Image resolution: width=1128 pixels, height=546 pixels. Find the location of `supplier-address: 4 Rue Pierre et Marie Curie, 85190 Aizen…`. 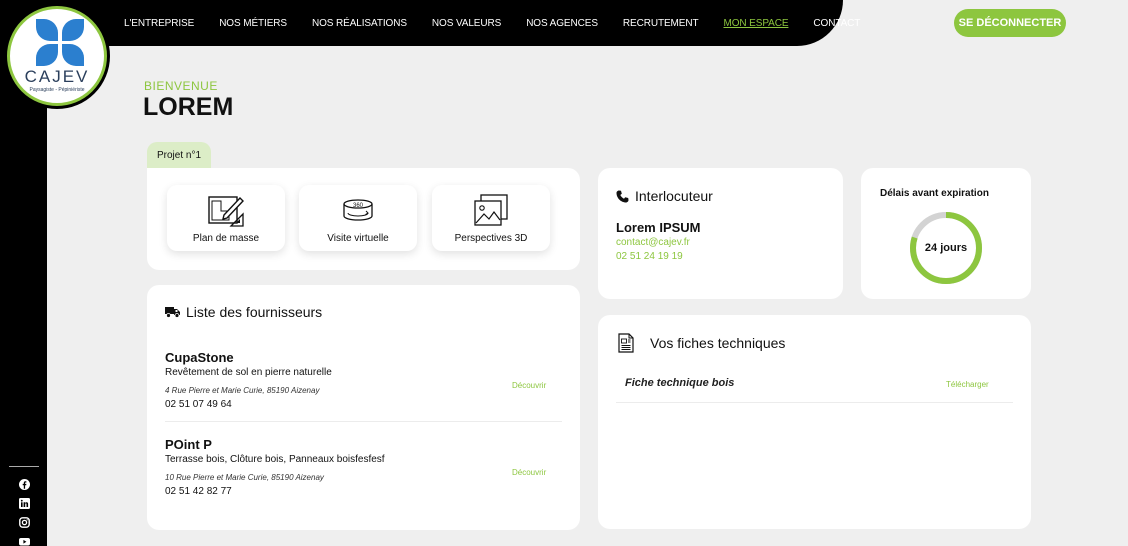

supplier-address: 4 Rue Pierre et Marie Curie, 85190 Aizen… is located at coordinates (242, 390).